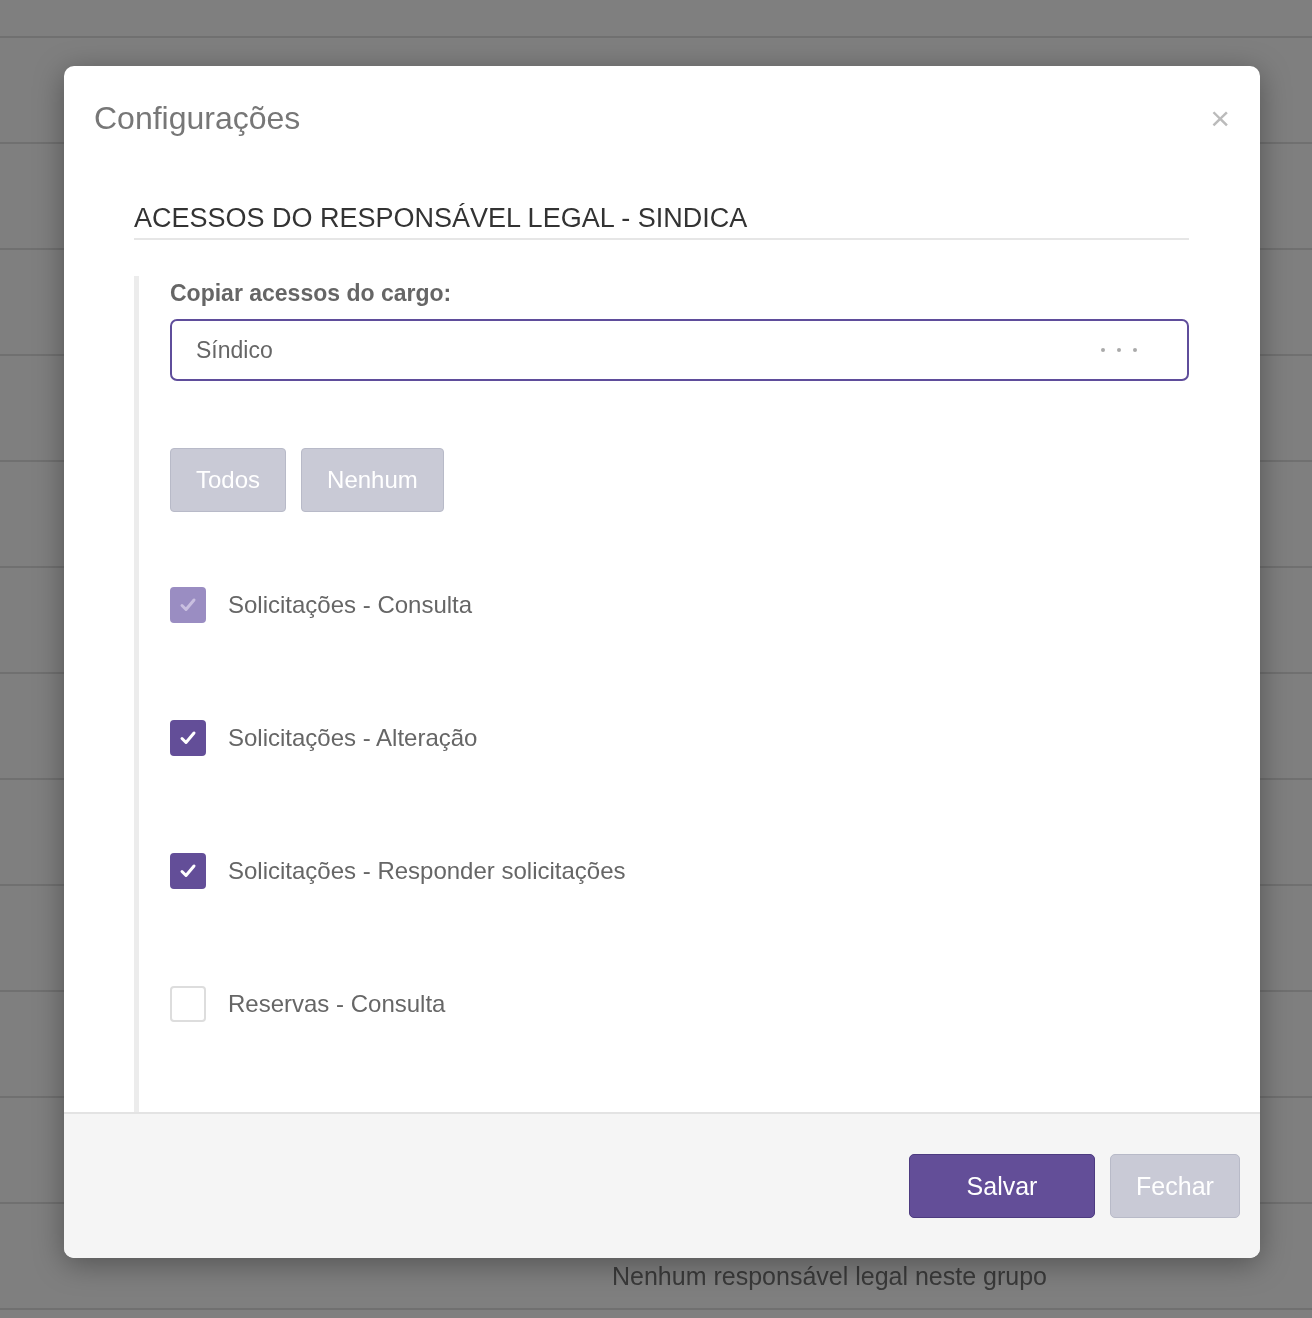 The image size is (1312, 1318). What do you see at coordinates (829, 1276) in the screenshot?
I see `background-message: Nenhum responsável legal neste grupo` at bounding box center [829, 1276].